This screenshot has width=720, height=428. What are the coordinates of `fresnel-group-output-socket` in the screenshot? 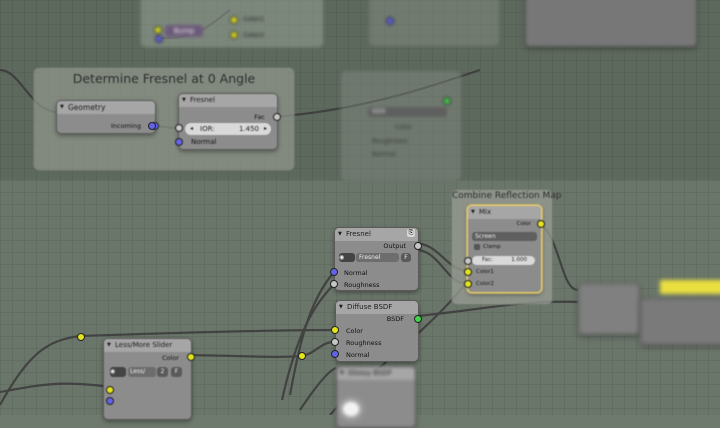 It's located at (418, 246).